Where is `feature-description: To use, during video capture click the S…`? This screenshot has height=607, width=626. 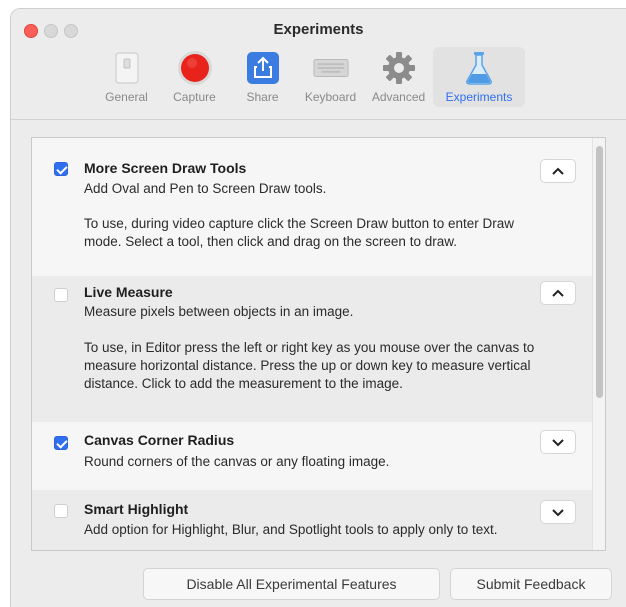
feature-description: To use, during video capture click the S… is located at coordinates (299, 232).